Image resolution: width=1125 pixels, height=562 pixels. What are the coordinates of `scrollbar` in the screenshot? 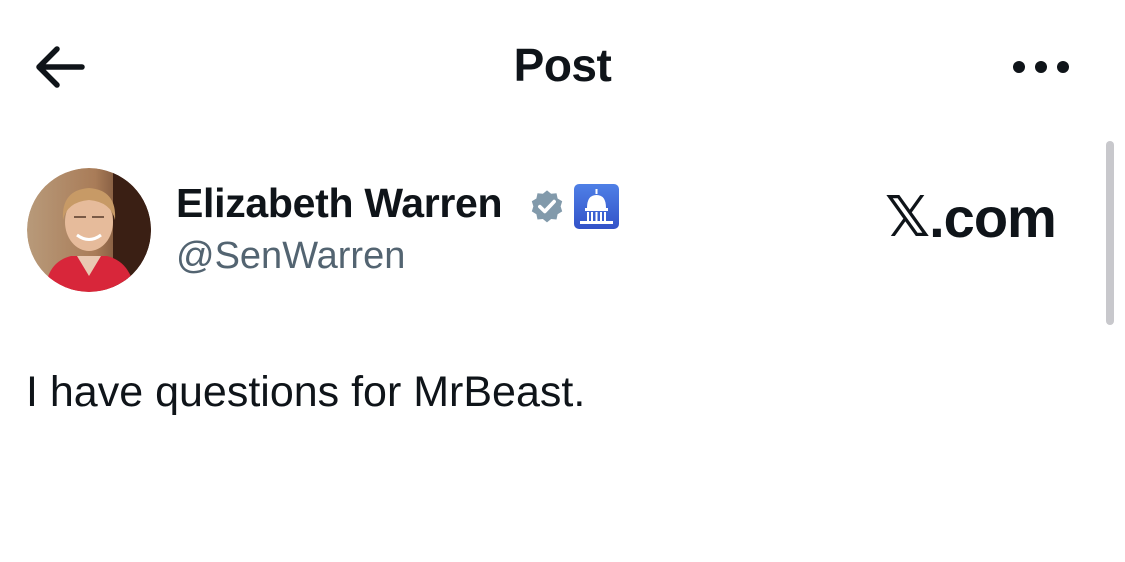 It's located at (1110, 233).